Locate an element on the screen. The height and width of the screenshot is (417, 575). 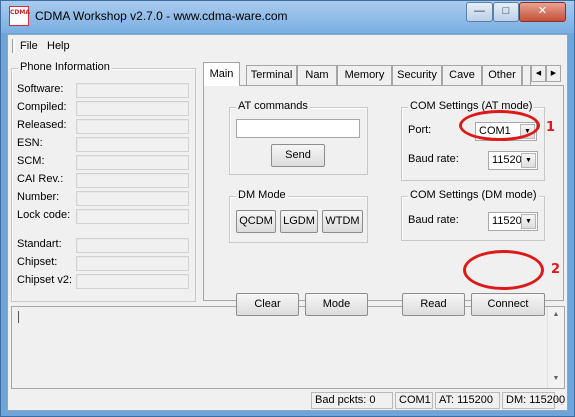
send-button: Send is located at coordinates (298, 155).